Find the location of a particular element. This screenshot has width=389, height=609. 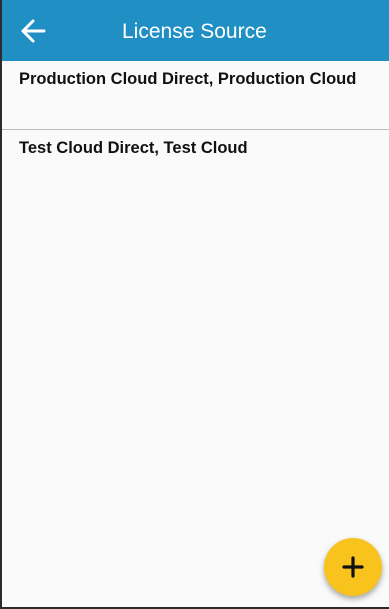

list-item-label: Test Cloud Direct, Test Cloud is located at coordinates (133, 148).